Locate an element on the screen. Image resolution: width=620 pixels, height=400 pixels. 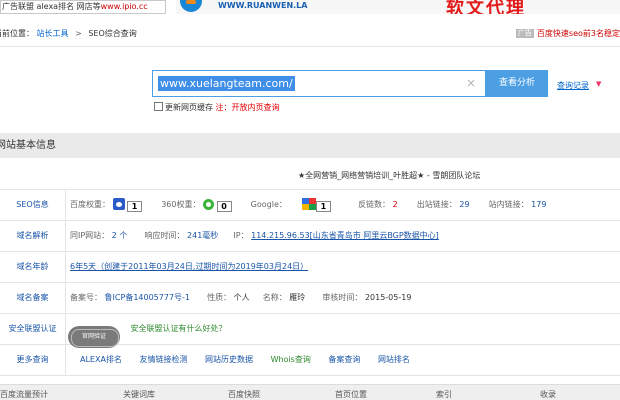
divider is located at coordinates (310, 46).